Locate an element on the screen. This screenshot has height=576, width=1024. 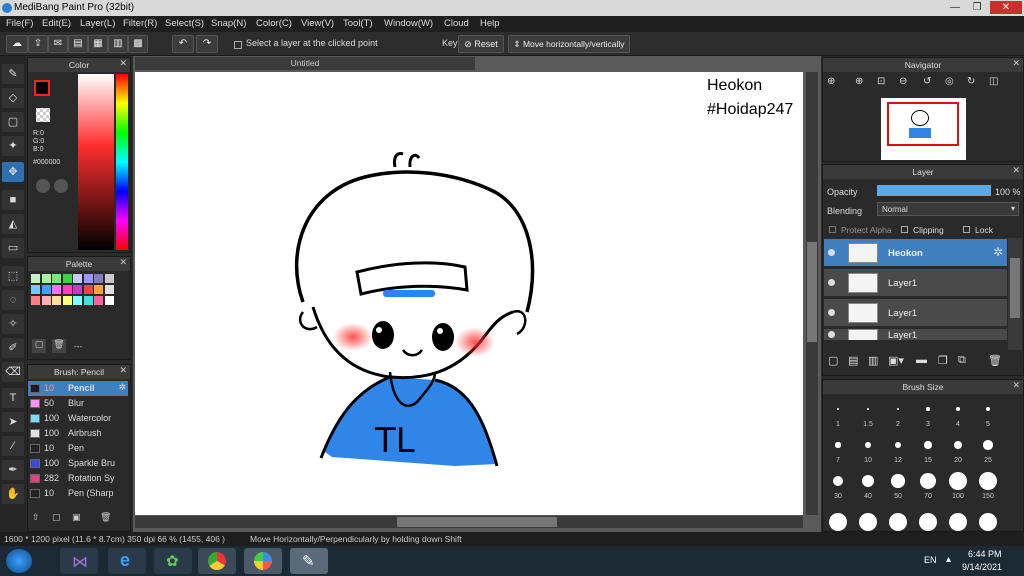
canvas-vscroll-thumb is located at coordinates (812, 292).